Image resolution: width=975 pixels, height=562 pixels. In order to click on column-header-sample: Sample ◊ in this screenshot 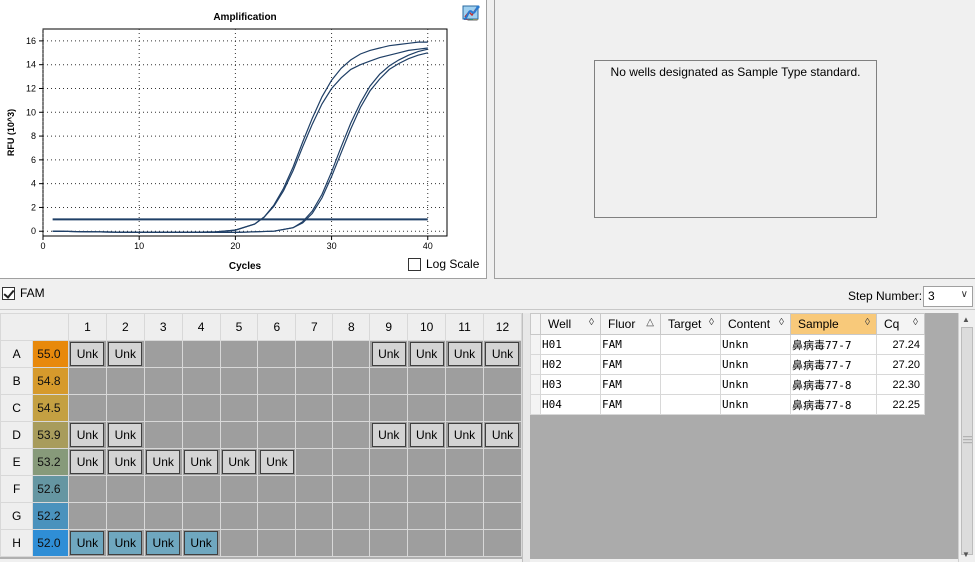, I will do `click(833, 324)`.